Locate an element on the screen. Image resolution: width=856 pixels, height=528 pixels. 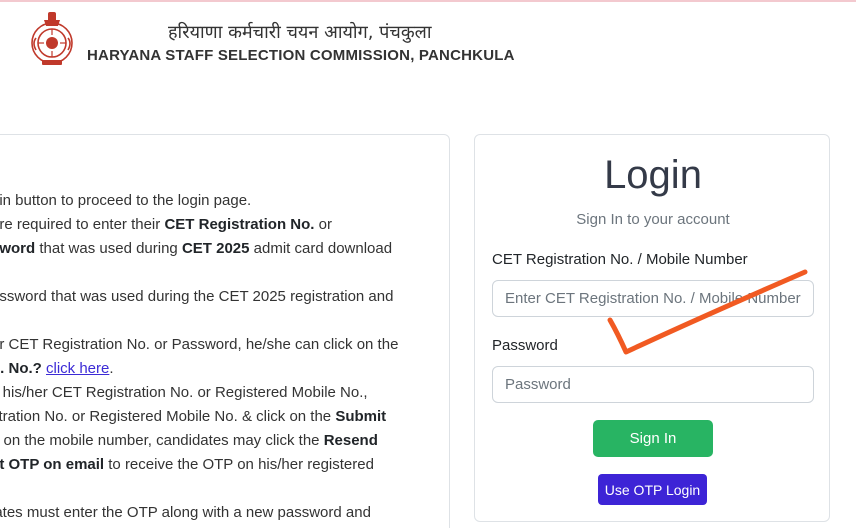
login-title: Login is located at coordinates (653, 175).